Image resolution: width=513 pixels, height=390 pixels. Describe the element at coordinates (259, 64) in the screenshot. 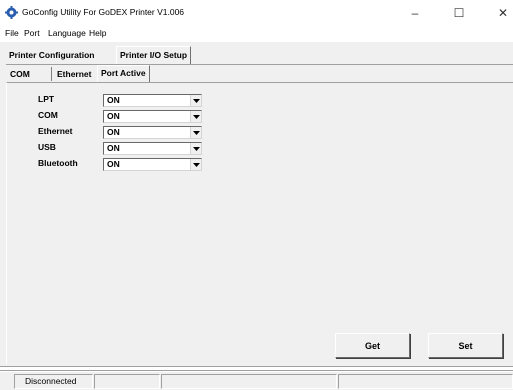

I see `tab-strip-border` at that location.